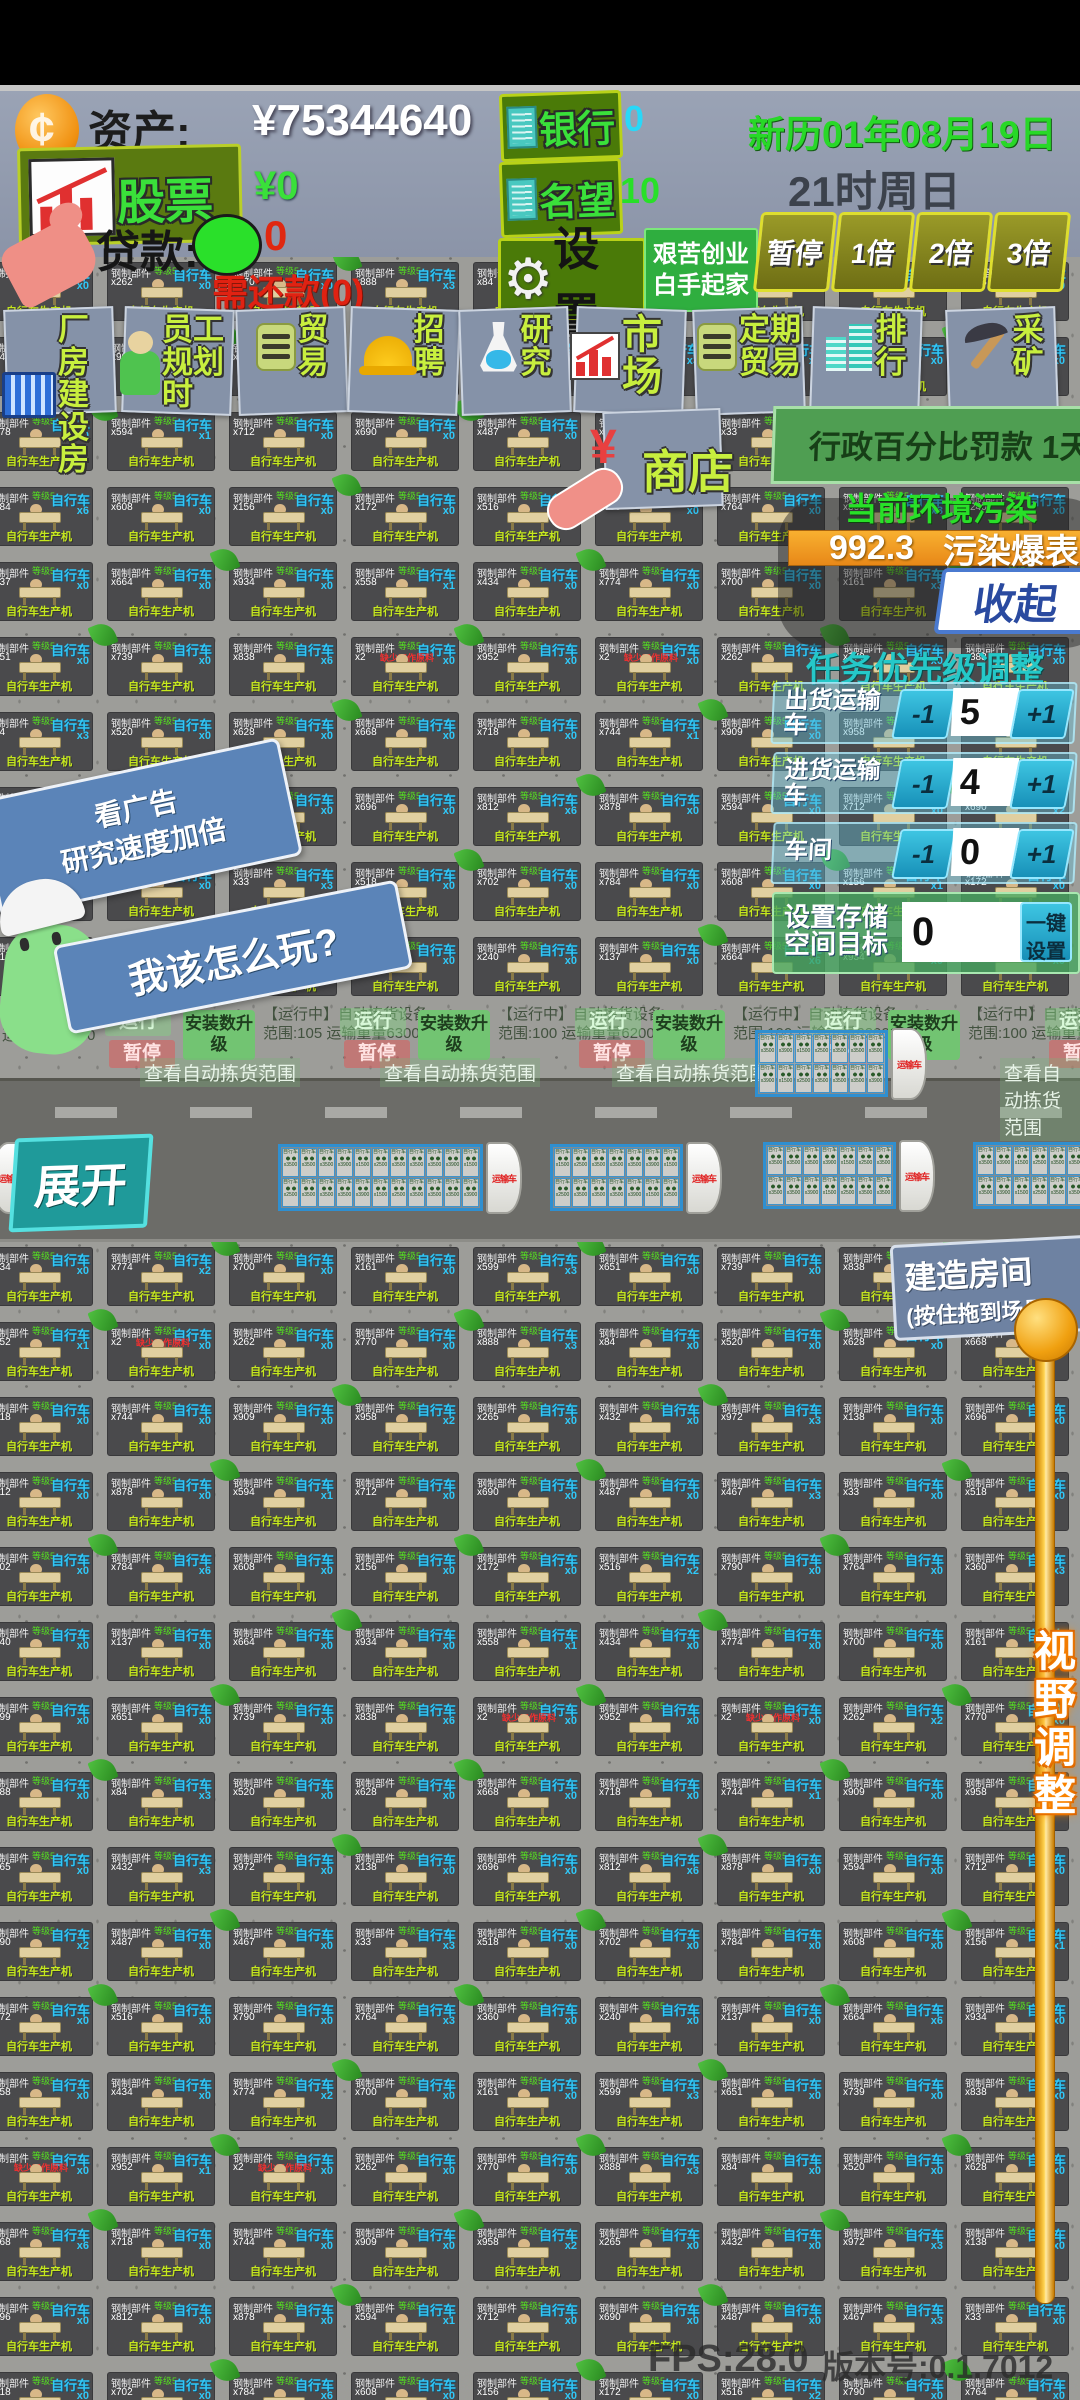  Describe the element at coordinates (866, 361) in the screenshot. I see `menu-item-ranking: 排行` at that location.